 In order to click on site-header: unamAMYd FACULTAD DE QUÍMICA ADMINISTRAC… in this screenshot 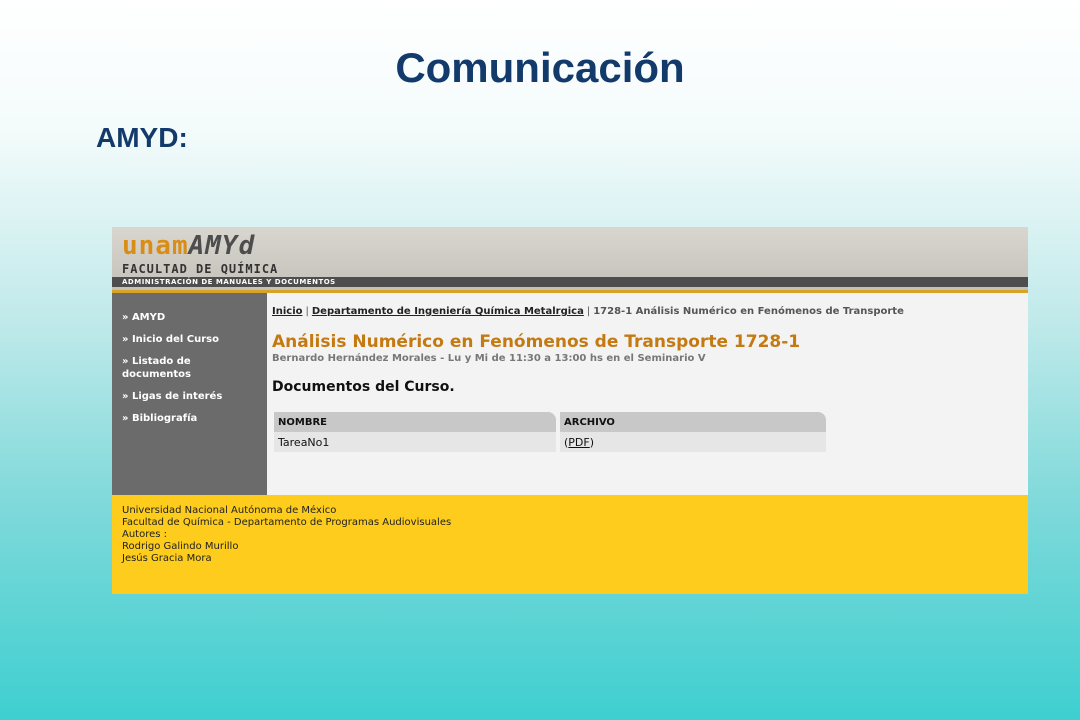, I will do `click(570, 260)`.